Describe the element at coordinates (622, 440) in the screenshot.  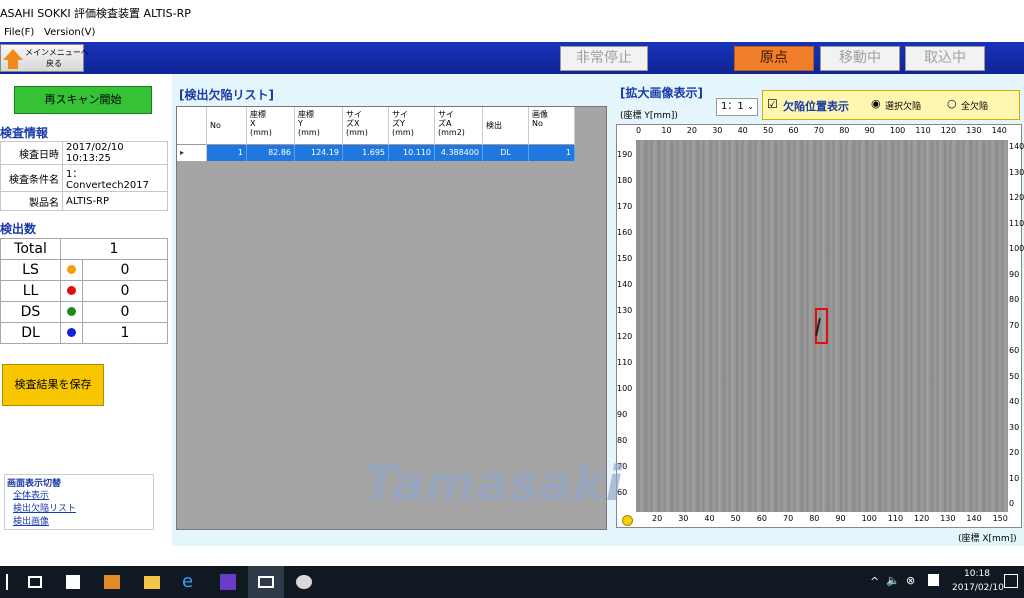
I see `left-tick-label: 80` at that location.